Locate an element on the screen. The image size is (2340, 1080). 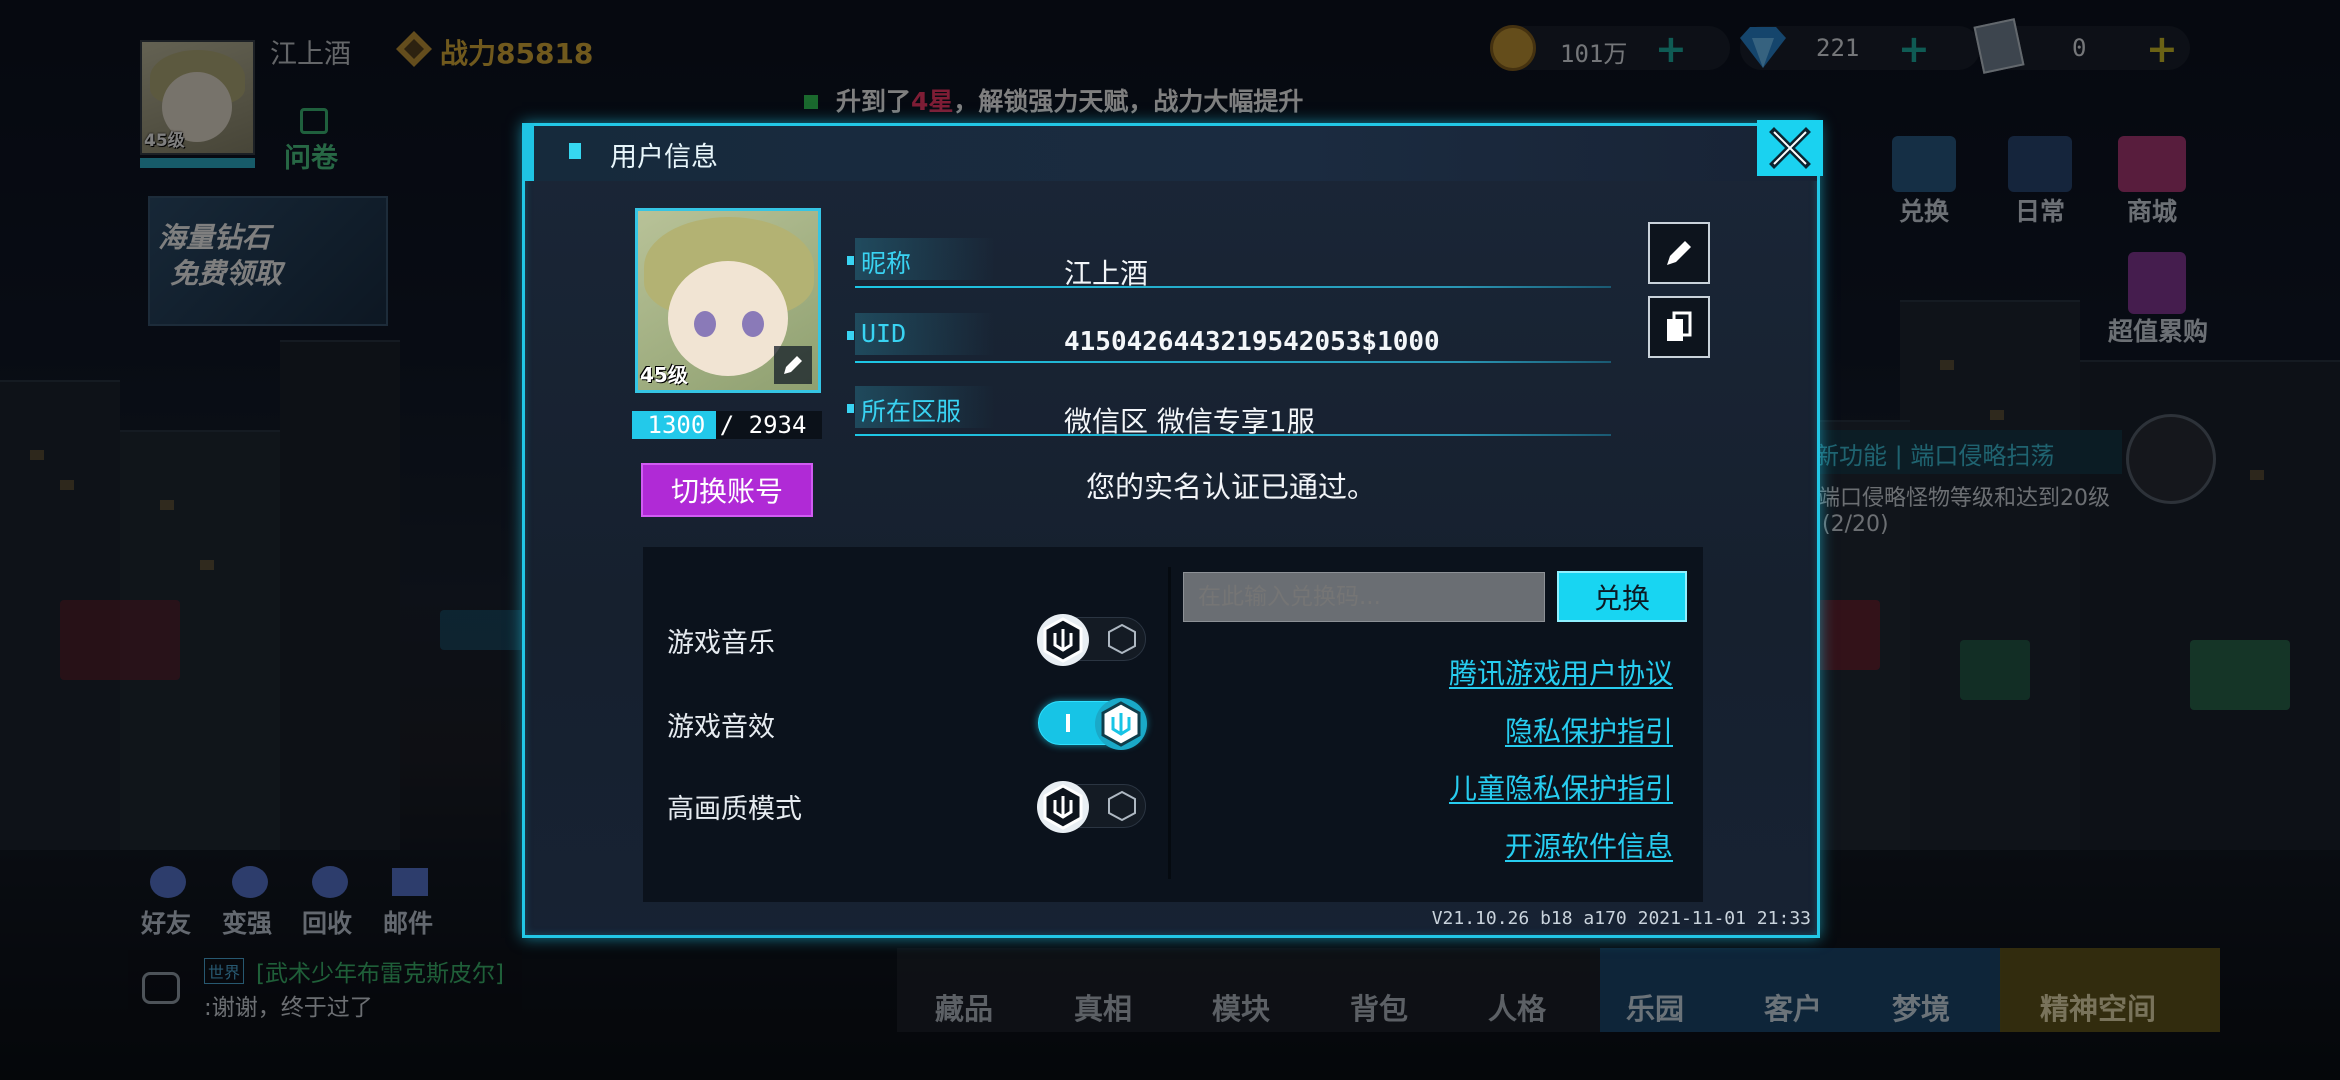
uid-underline is located at coordinates (1233, 362).